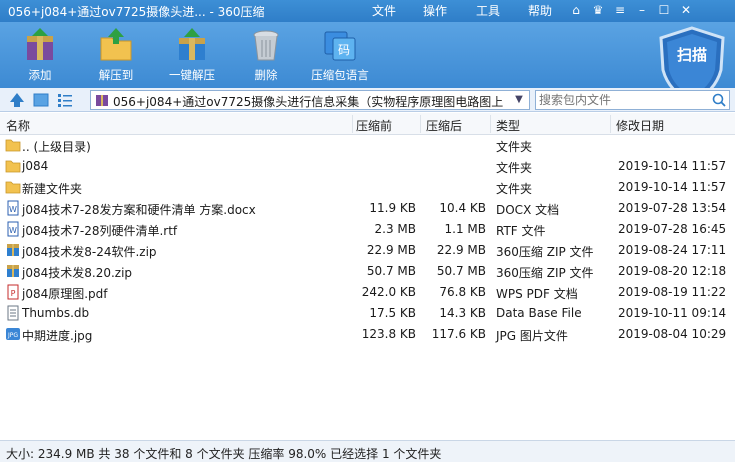 Image resolution: width=735 pixels, height=462 pixels. I want to click on table-row: 新建文件夹 文件夹 2019-10-14 11:57, so click(367, 187).